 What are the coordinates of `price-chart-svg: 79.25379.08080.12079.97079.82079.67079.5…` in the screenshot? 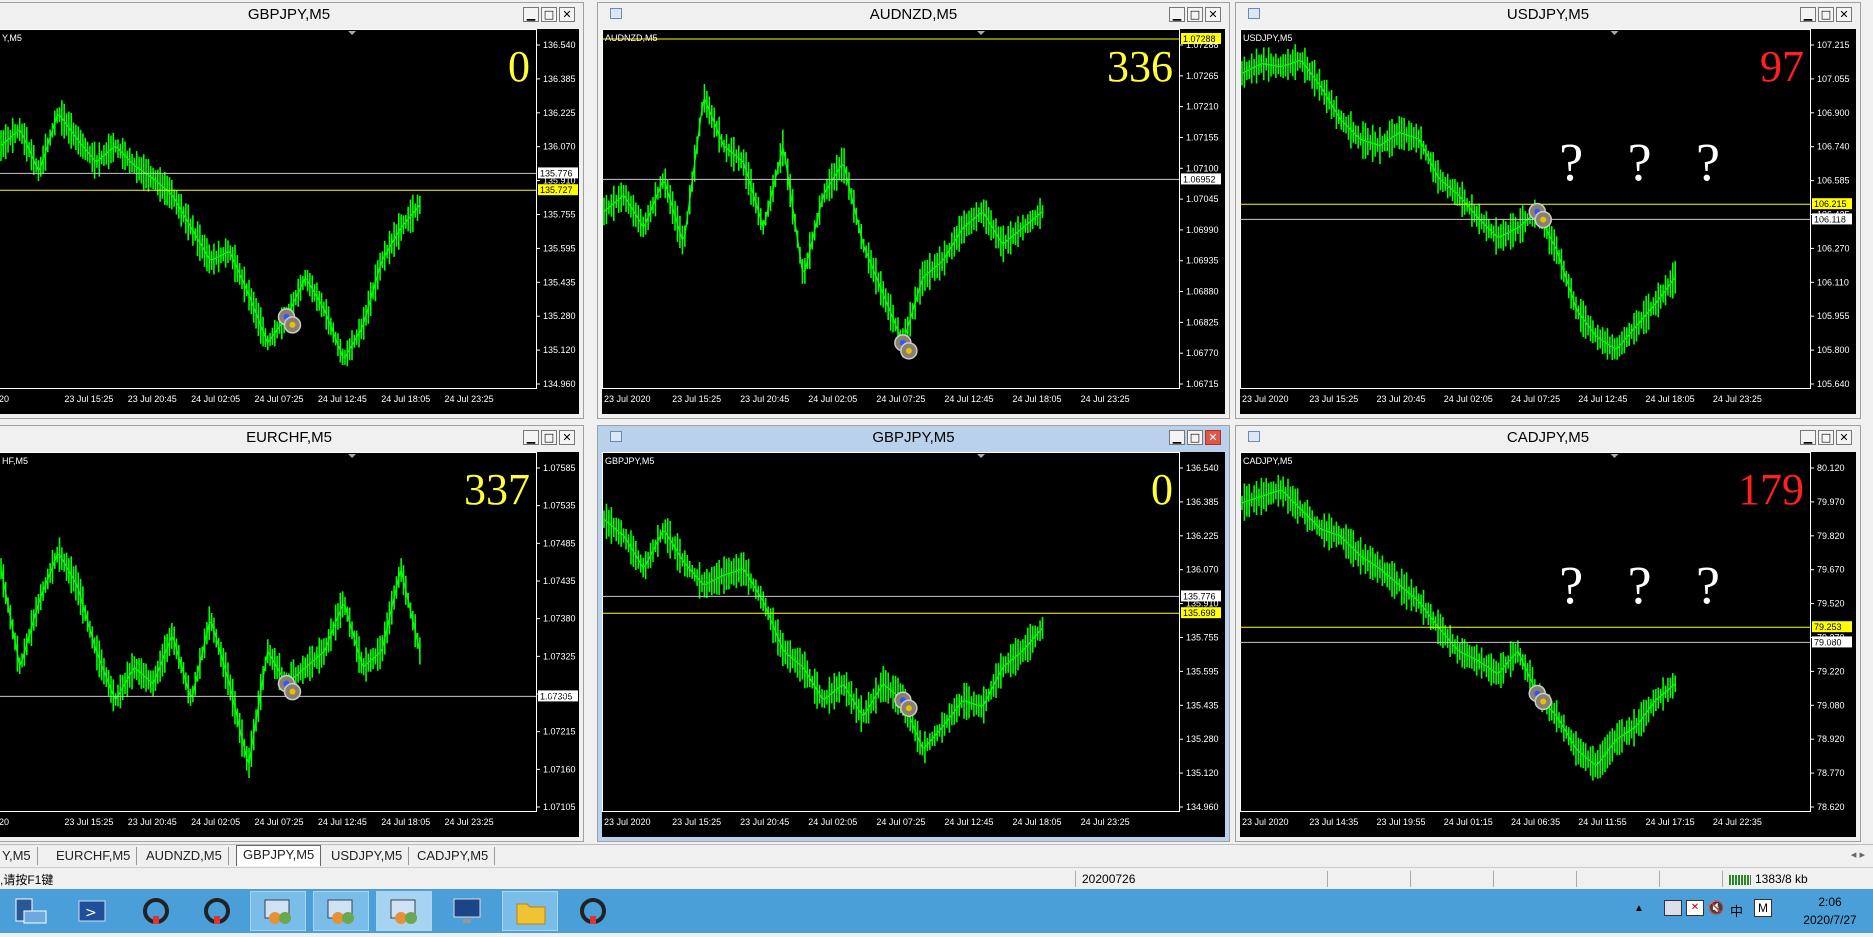 It's located at (1548, 644).